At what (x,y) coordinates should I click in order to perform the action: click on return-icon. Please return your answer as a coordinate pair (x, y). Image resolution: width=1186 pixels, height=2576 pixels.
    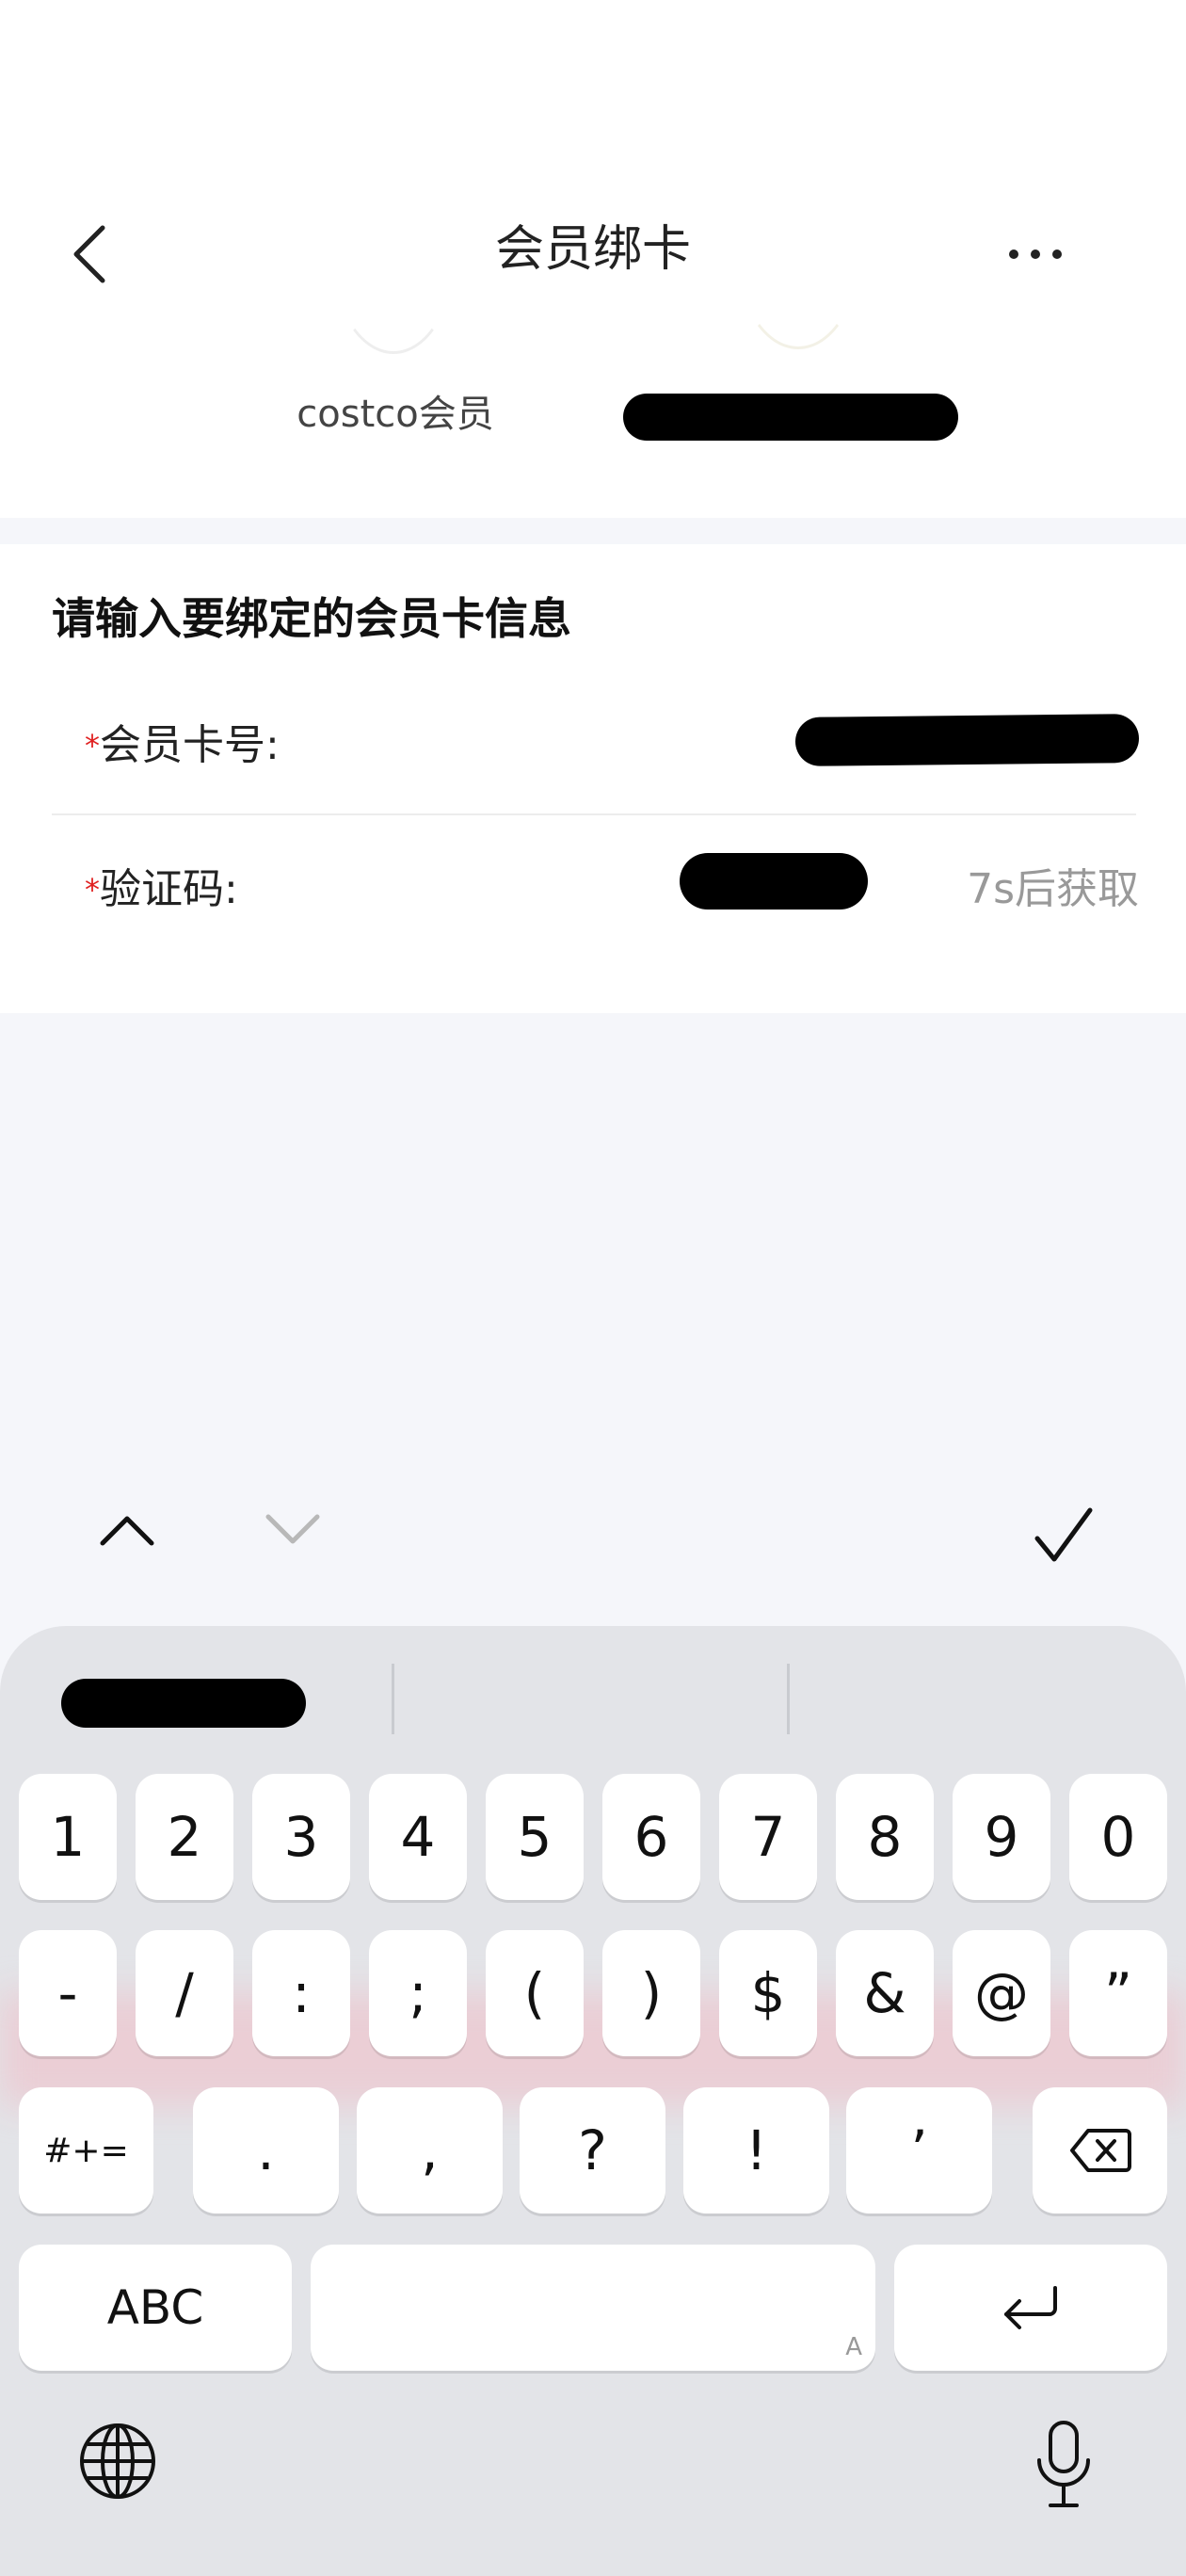
    Looking at the image, I should click on (1030, 2307).